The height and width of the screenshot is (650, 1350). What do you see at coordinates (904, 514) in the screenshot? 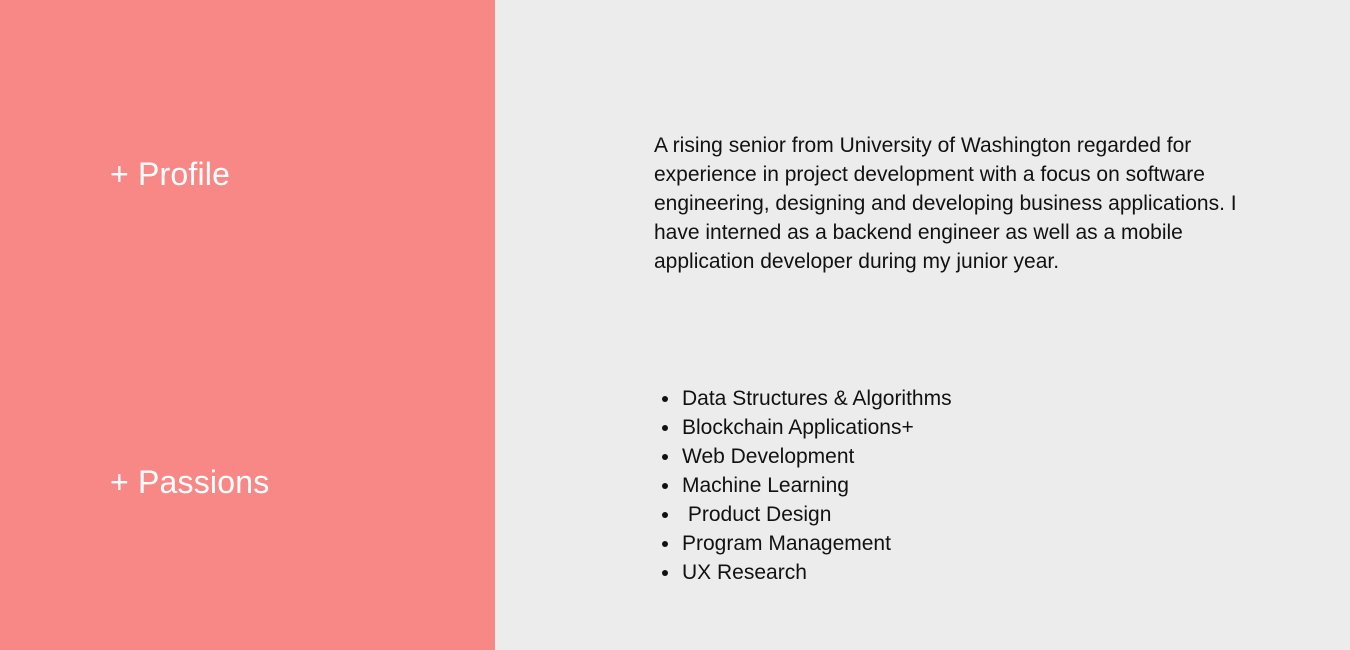
I see `passion-item: Product Design` at bounding box center [904, 514].